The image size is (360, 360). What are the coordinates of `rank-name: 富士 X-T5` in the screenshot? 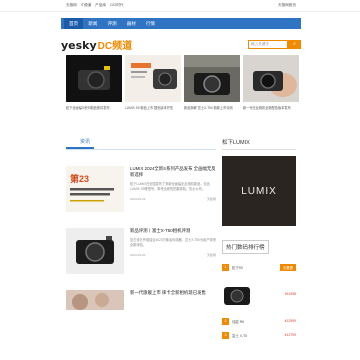 It's located at (240, 335).